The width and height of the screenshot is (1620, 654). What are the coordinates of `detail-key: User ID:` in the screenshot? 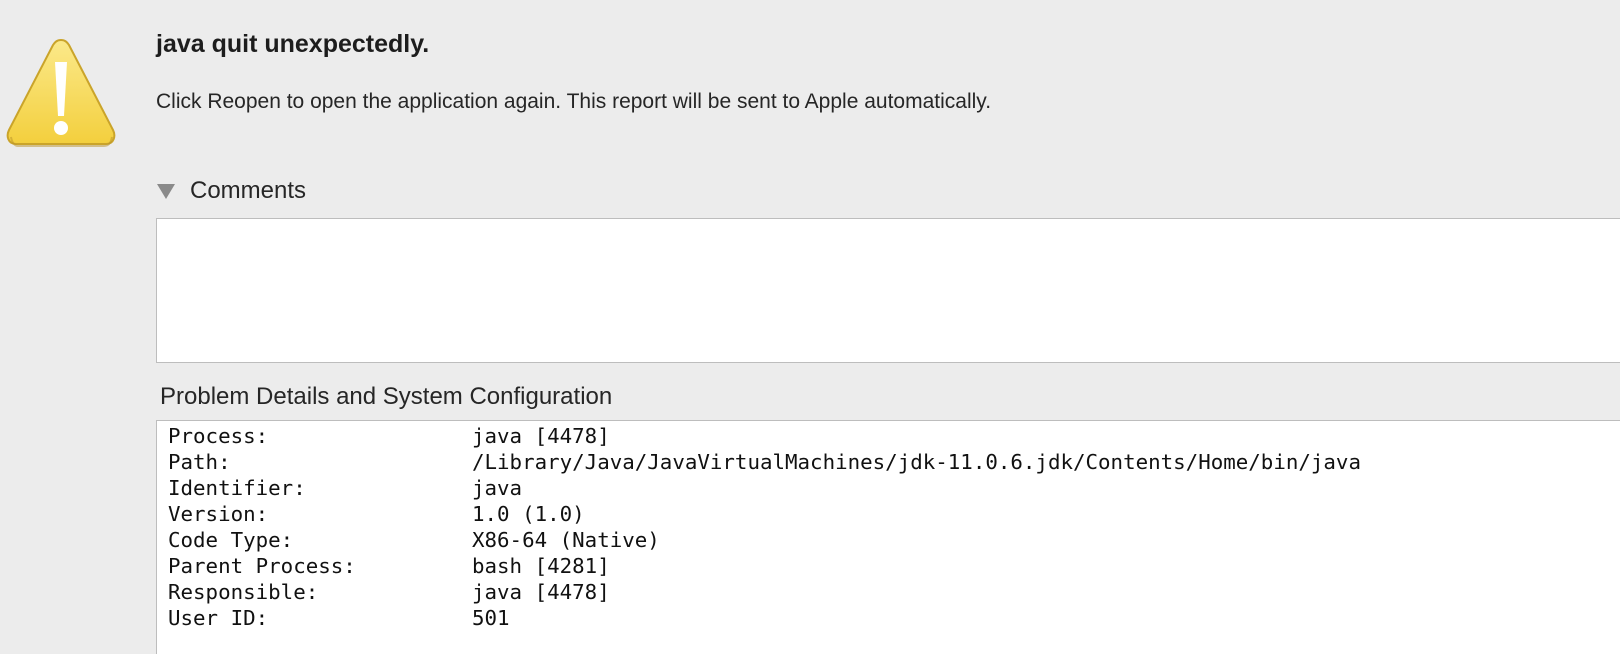 It's located at (218, 618).